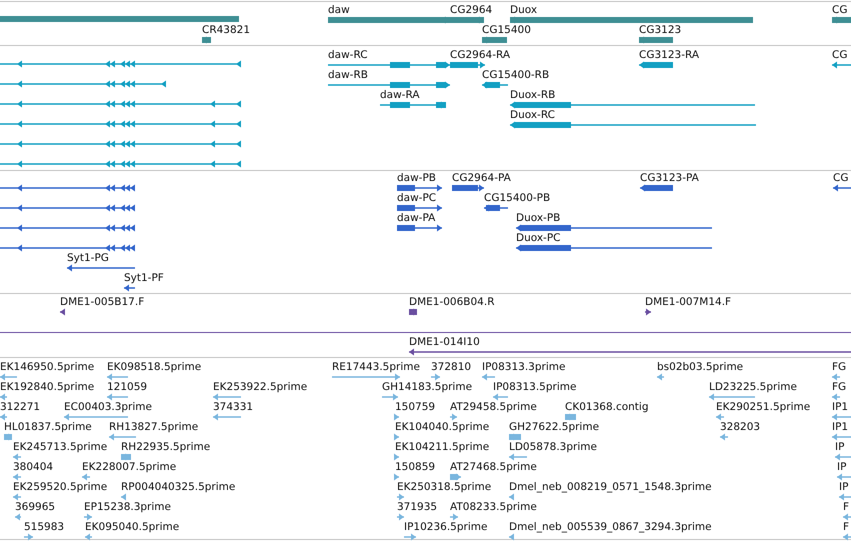 This screenshot has height=541, width=851. I want to click on feature-label: 150859, so click(415, 467).